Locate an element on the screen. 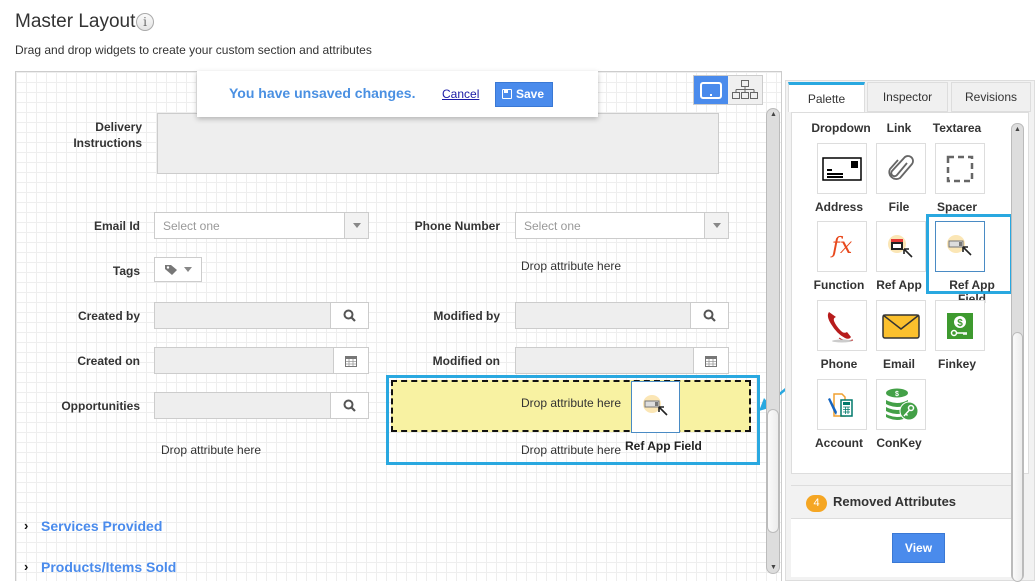  section-services-provided: Services Provided is located at coordinates (101, 526).